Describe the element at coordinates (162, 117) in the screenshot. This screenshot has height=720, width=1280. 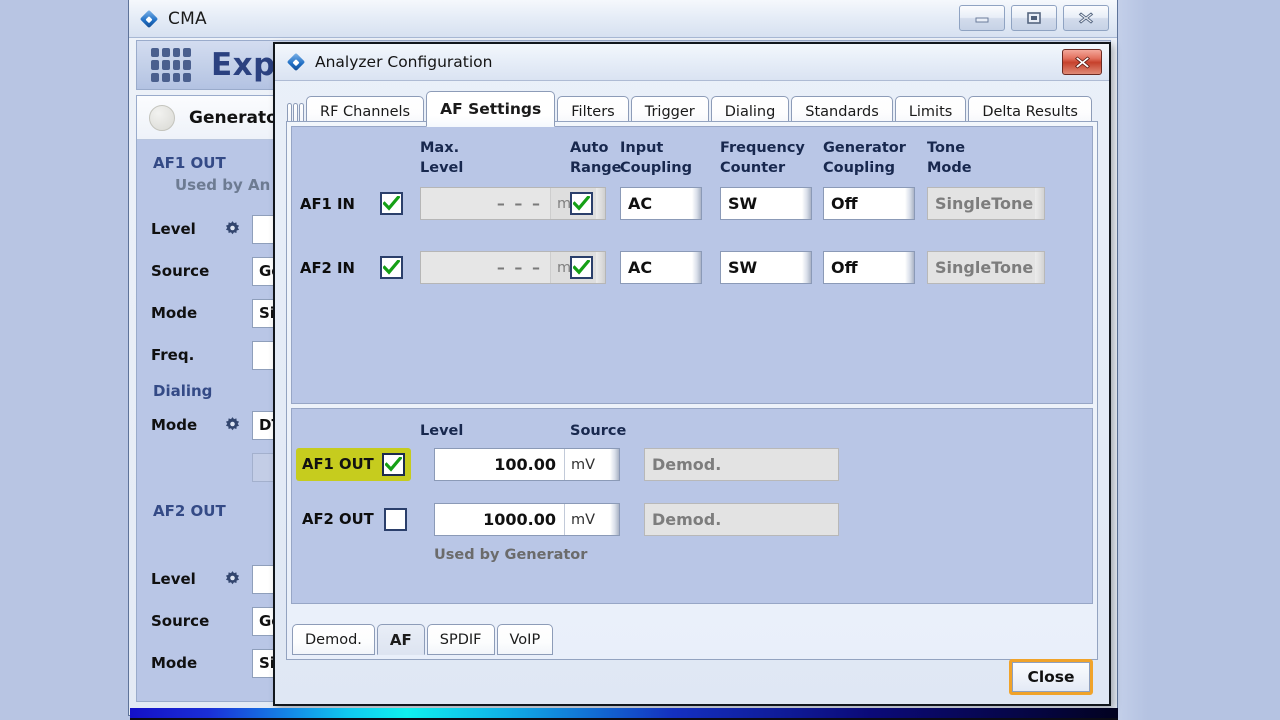
I see `status-led-icon` at that location.